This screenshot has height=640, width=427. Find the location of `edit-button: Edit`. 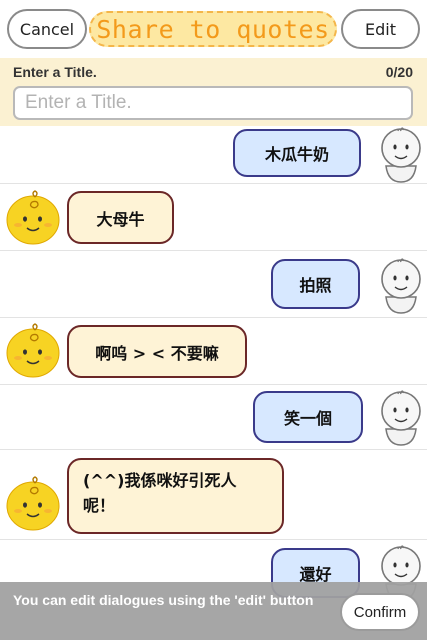

edit-button: Edit is located at coordinates (380, 29).